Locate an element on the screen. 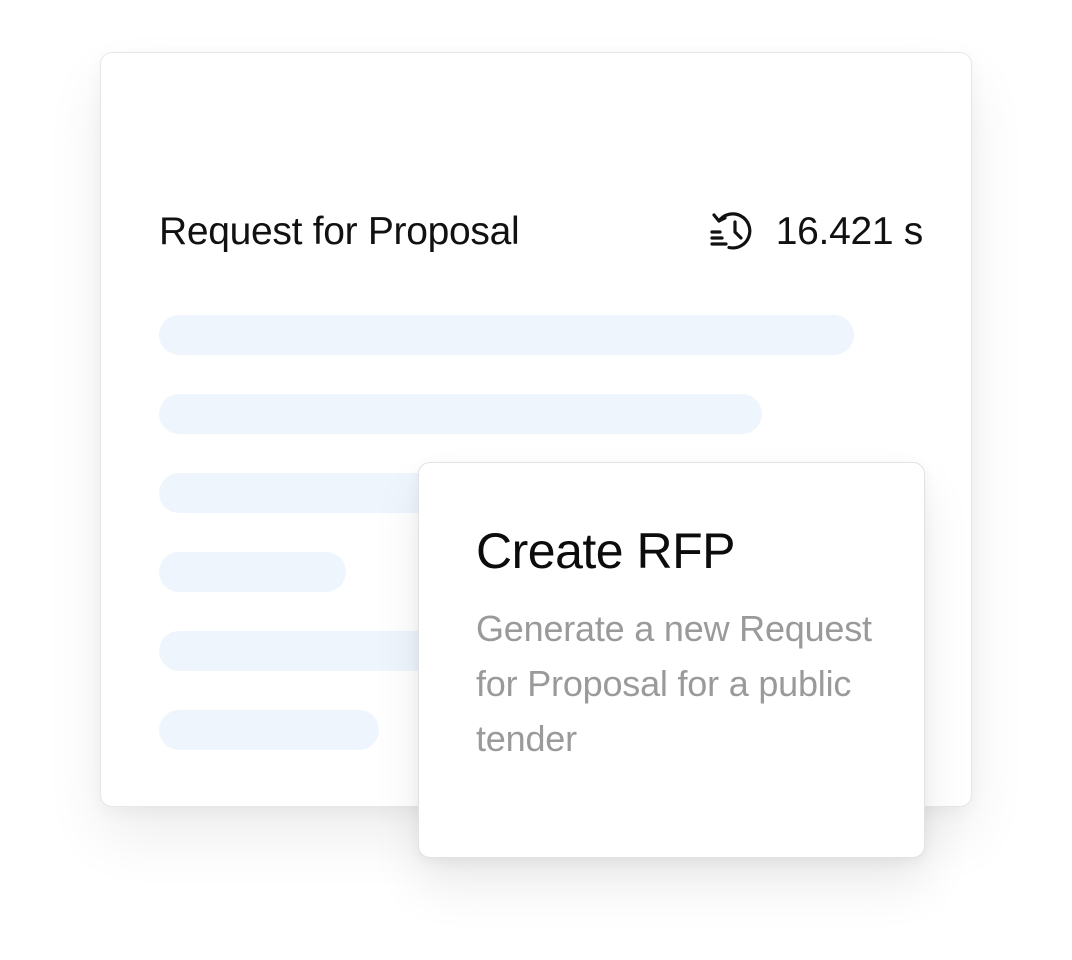 The width and height of the screenshot is (1072, 960). clock-history-icon is located at coordinates (731, 231).